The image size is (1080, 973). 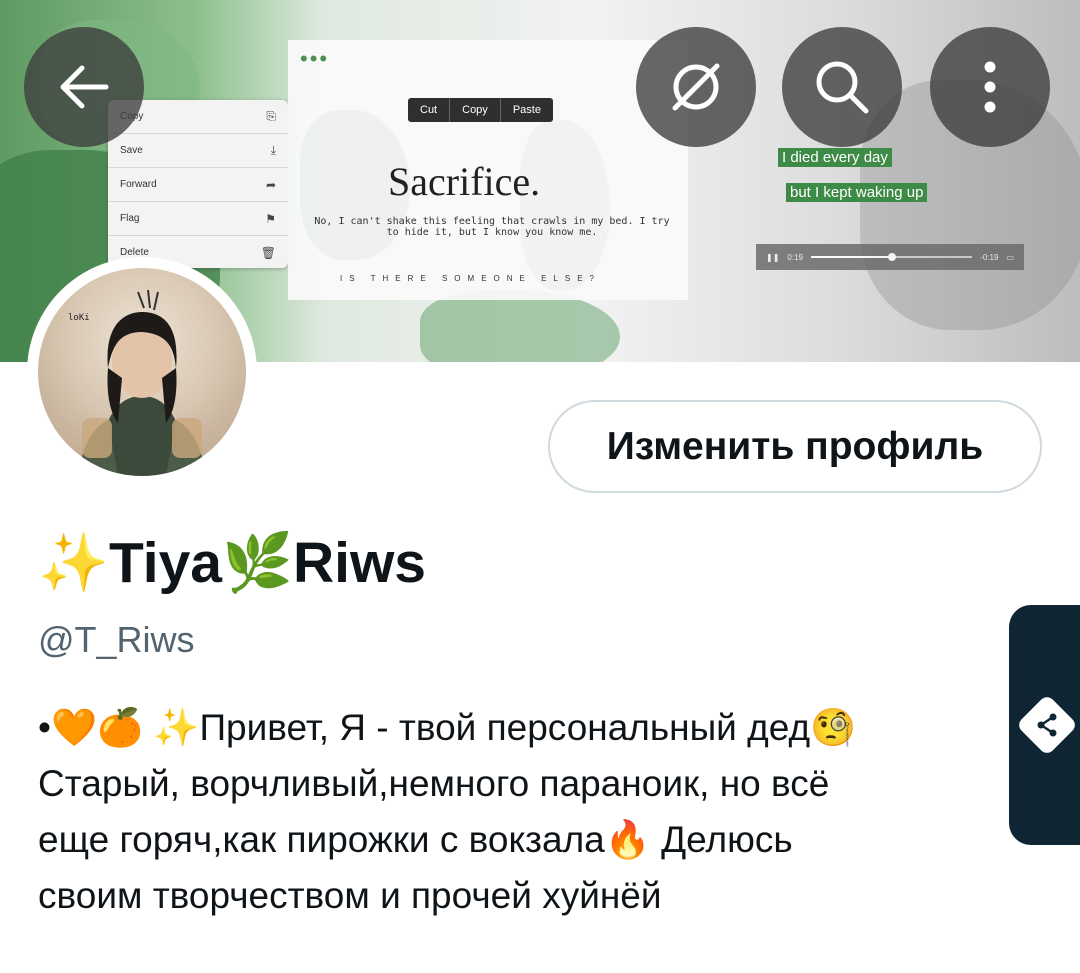 I want to click on copy-icon: ⎘, so click(x=271, y=116).